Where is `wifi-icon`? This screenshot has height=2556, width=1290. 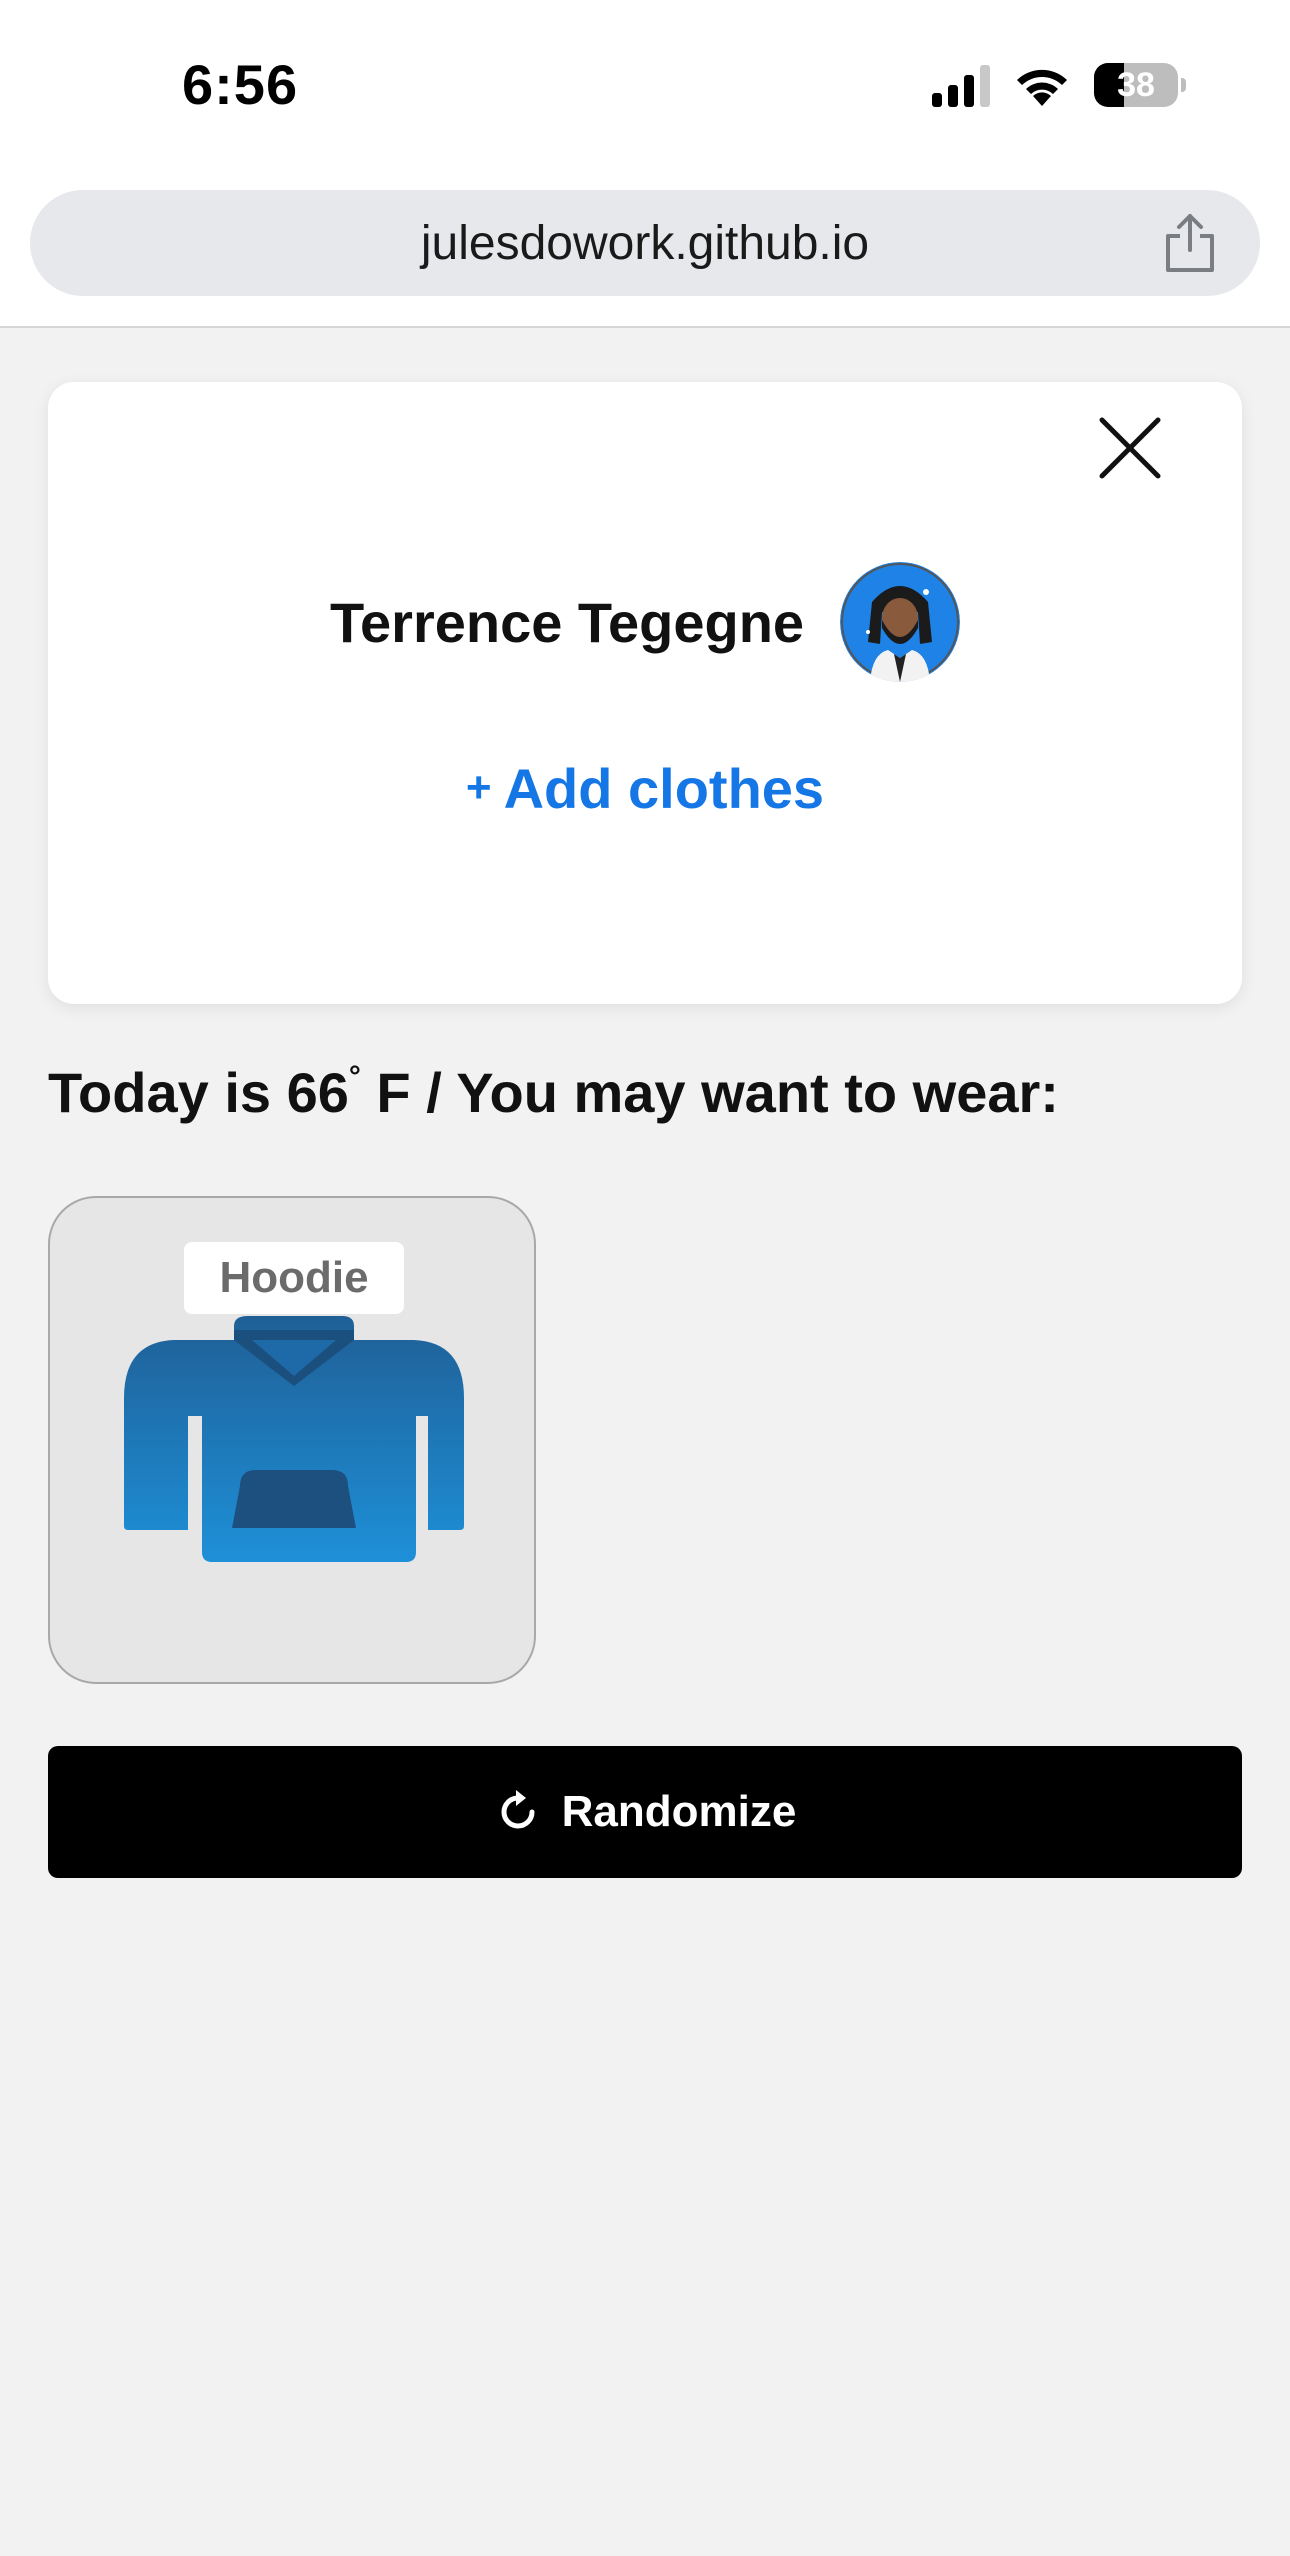 wifi-icon is located at coordinates (1042, 87).